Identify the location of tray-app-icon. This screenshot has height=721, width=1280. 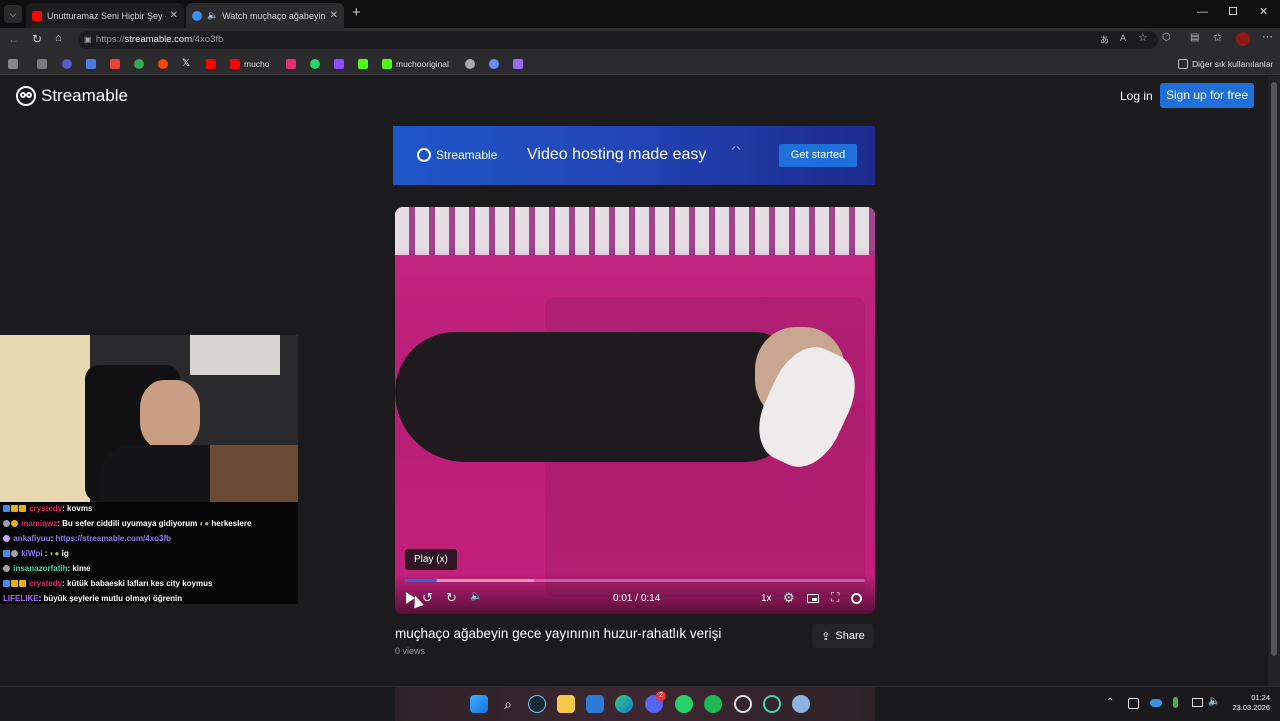
(1133, 703).